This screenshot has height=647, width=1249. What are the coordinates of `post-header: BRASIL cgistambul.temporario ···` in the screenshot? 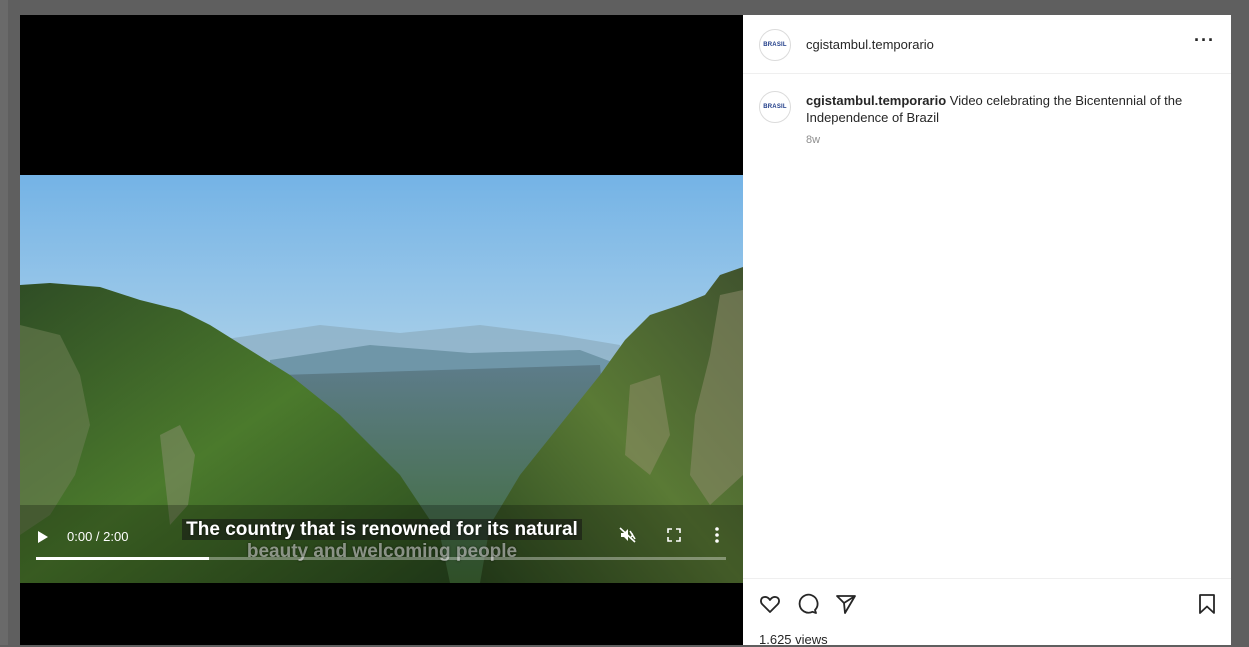 It's located at (987, 44).